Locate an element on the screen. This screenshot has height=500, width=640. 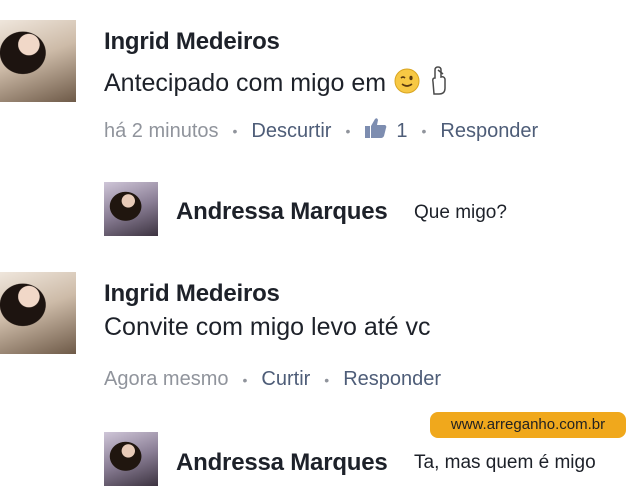
comment-timestamp: Agora mesmo is located at coordinates (166, 379).